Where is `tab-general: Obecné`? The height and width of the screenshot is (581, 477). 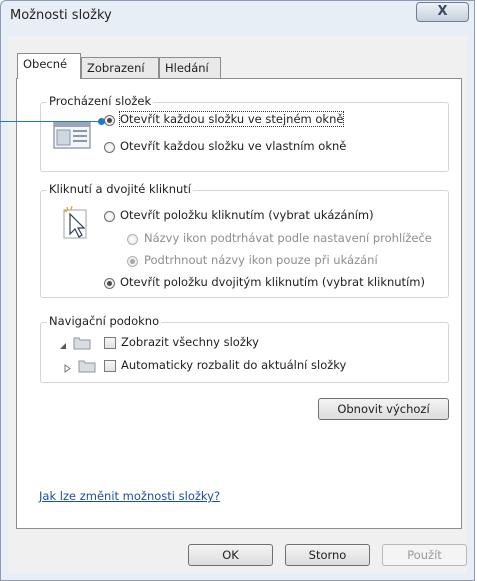
tab-general: Obecné is located at coordinates (49, 66).